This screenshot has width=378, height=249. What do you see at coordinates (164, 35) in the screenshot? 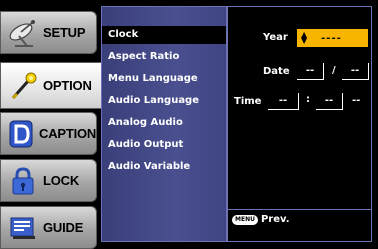
I see `menu-item-clock: Clock` at bounding box center [164, 35].